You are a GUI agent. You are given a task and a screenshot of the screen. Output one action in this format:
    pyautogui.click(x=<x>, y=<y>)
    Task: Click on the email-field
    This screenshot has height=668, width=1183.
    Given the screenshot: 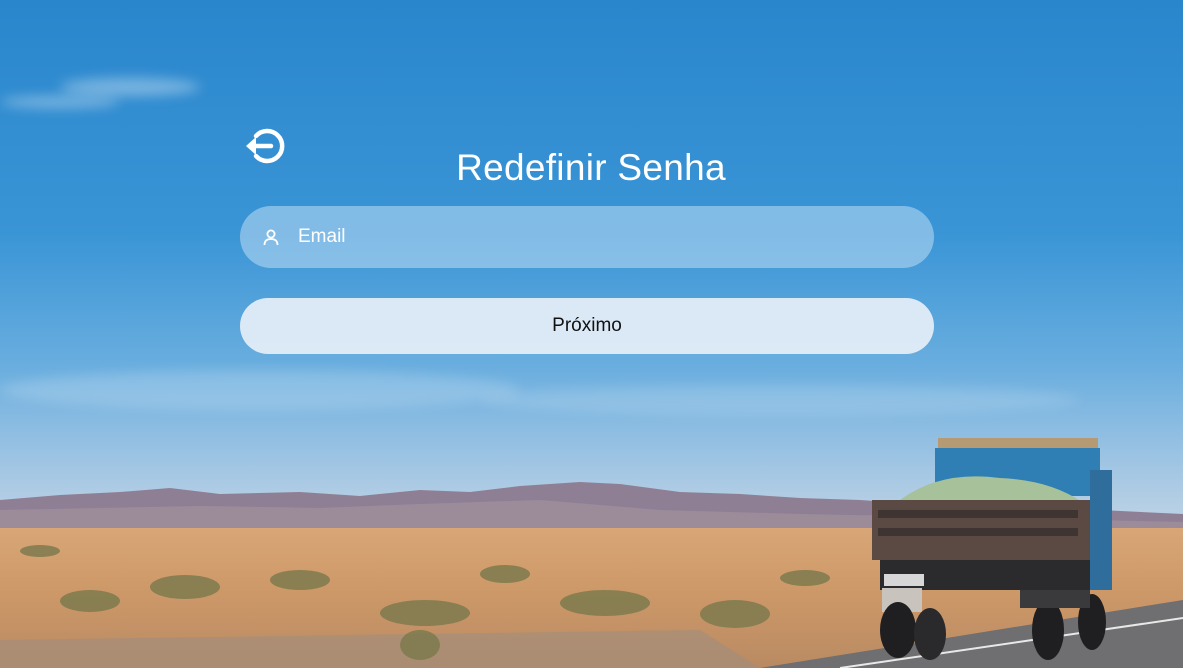 What is the action you would take?
    pyautogui.click(x=587, y=237)
    